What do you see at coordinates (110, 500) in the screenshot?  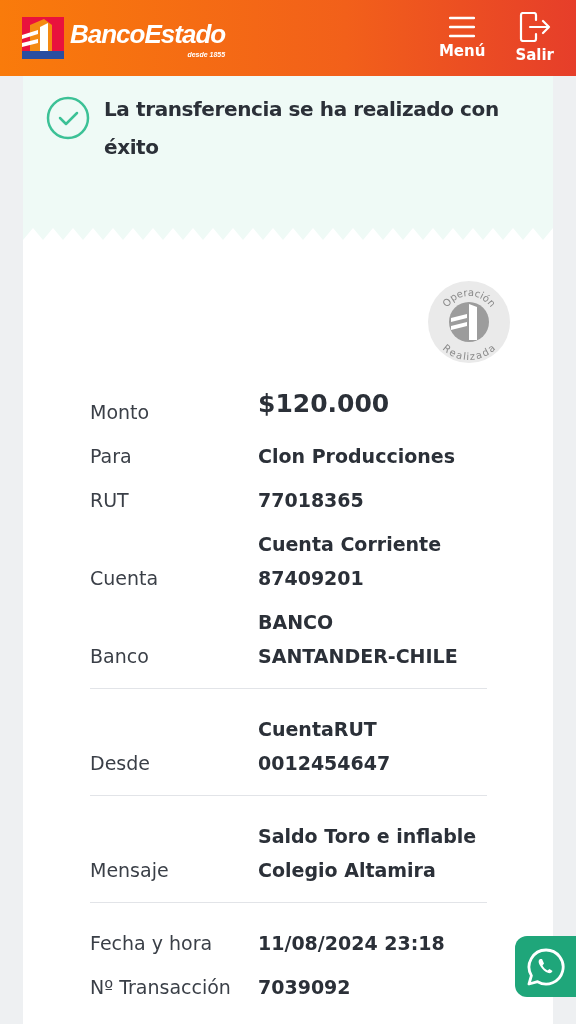 I see `field-label: RUT` at bounding box center [110, 500].